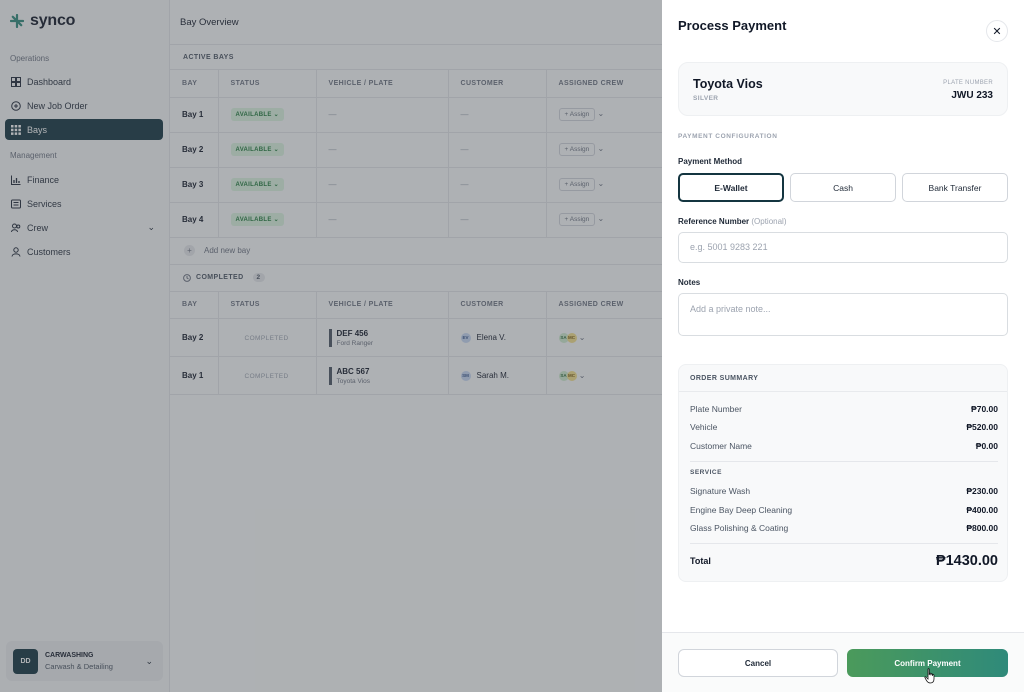 The image size is (1024, 692). Describe the element at coordinates (844, 561) in the screenshot. I see `total-row: Total ₱1430.00` at that location.